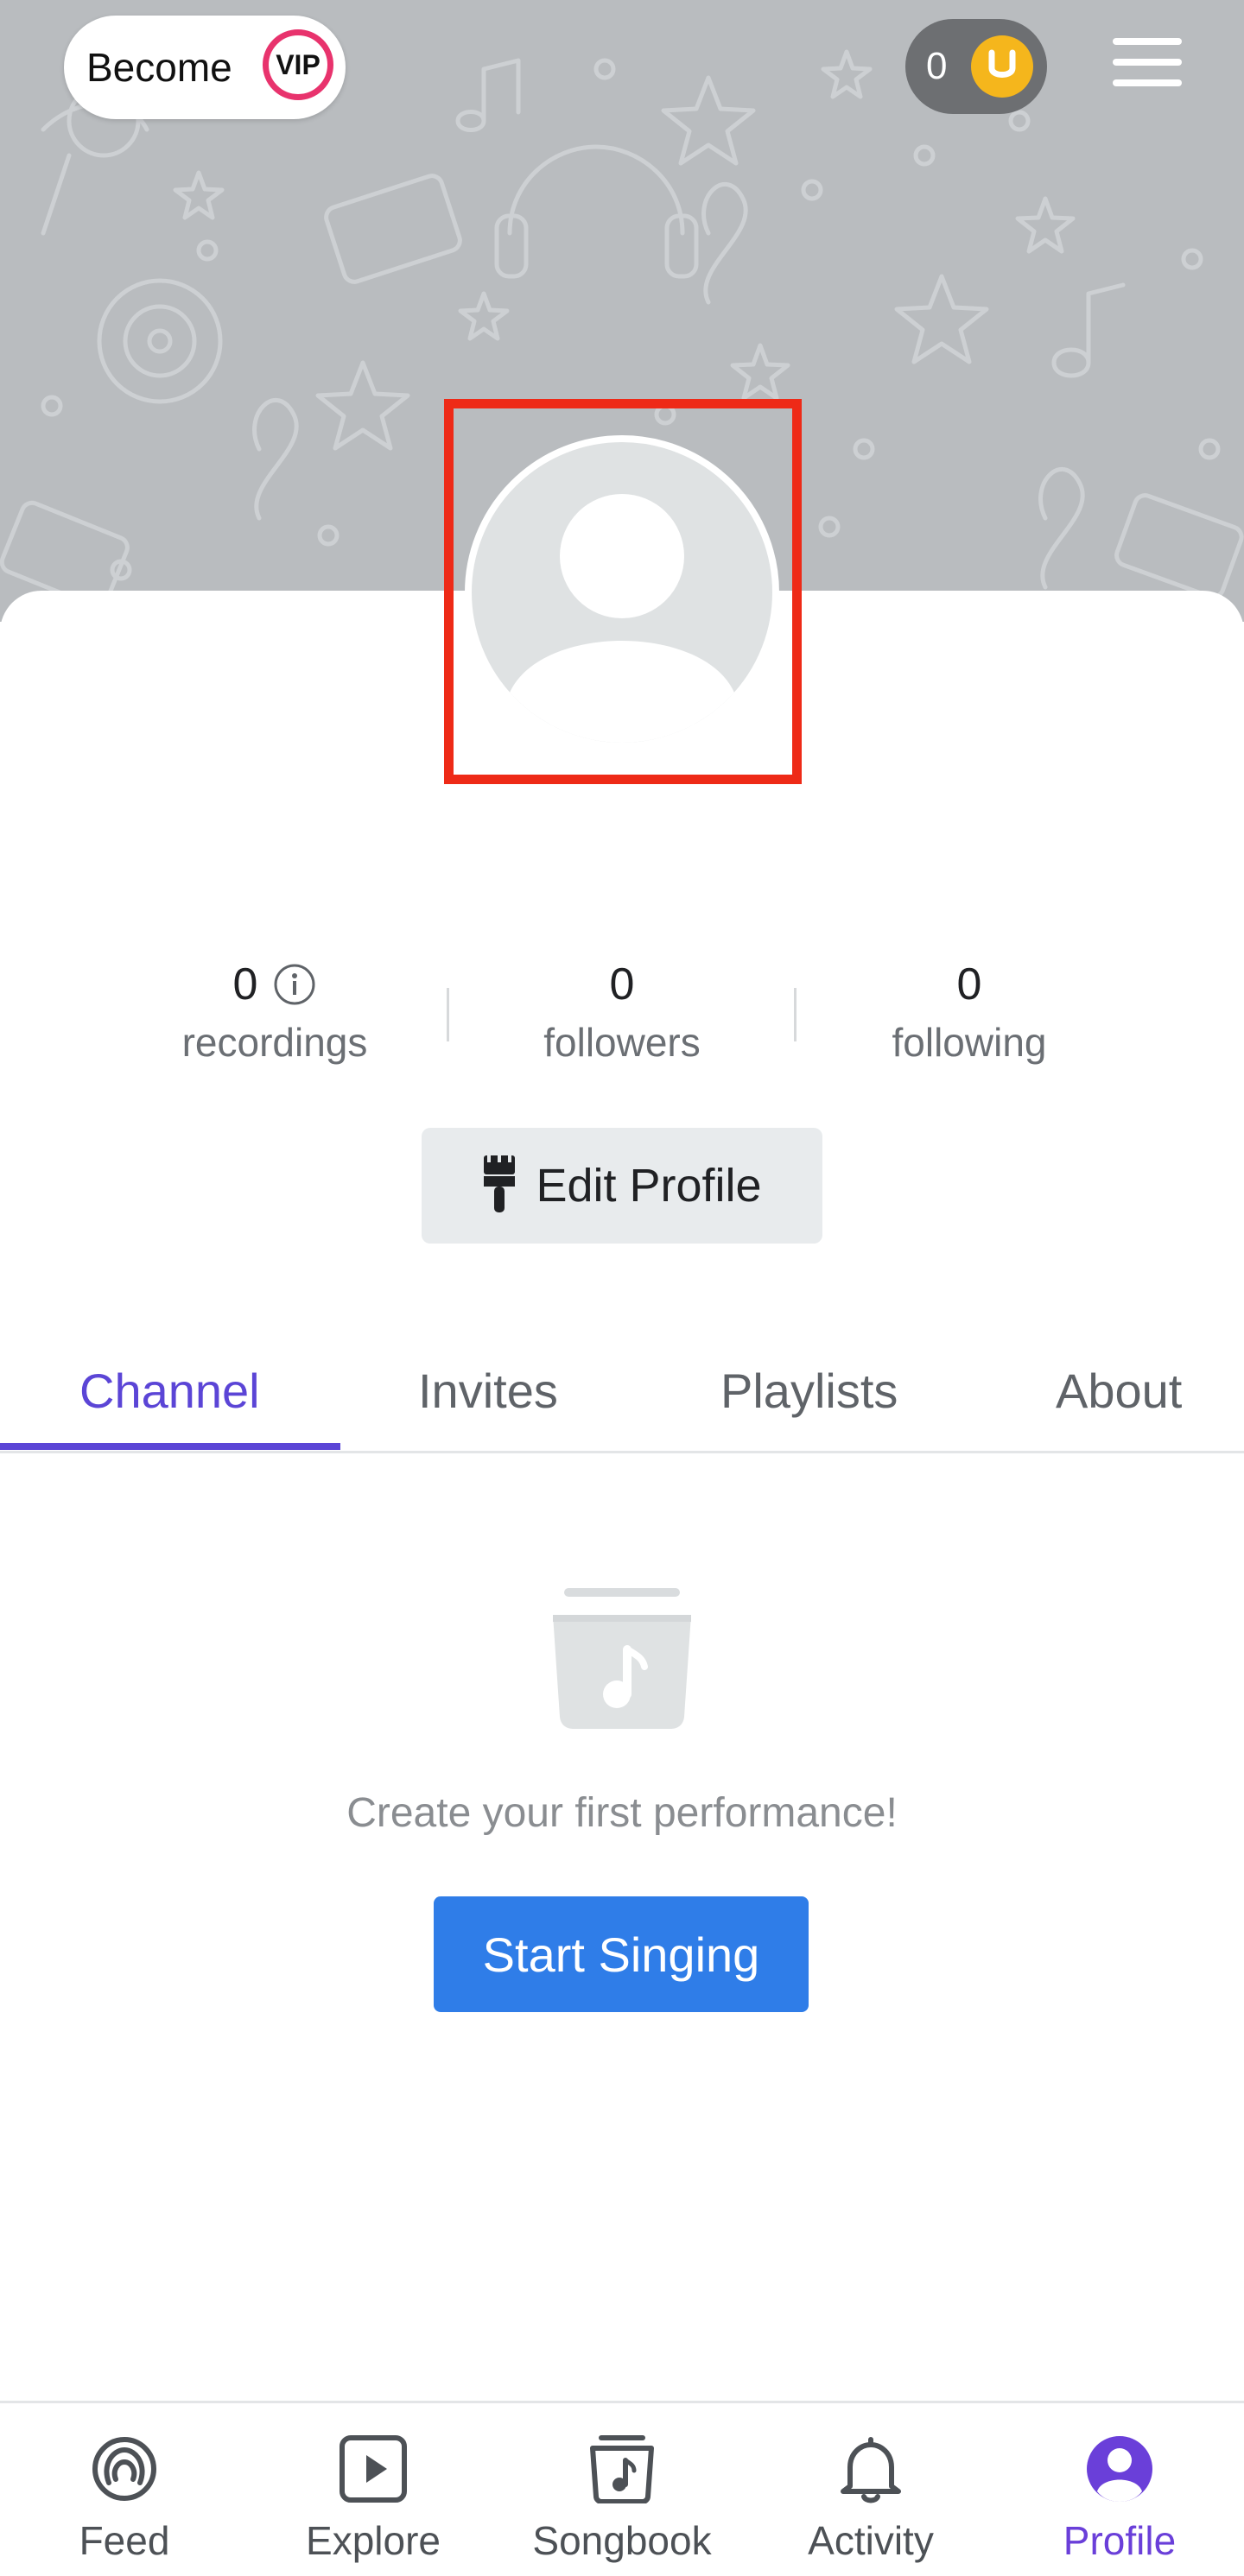 The height and width of the screenshot is (2576, 1244). What do you see at coordinates (274, 1011) in the screenshot?
I see `stat-recordings: 0 recordings` at bounding box center [274, 1011].